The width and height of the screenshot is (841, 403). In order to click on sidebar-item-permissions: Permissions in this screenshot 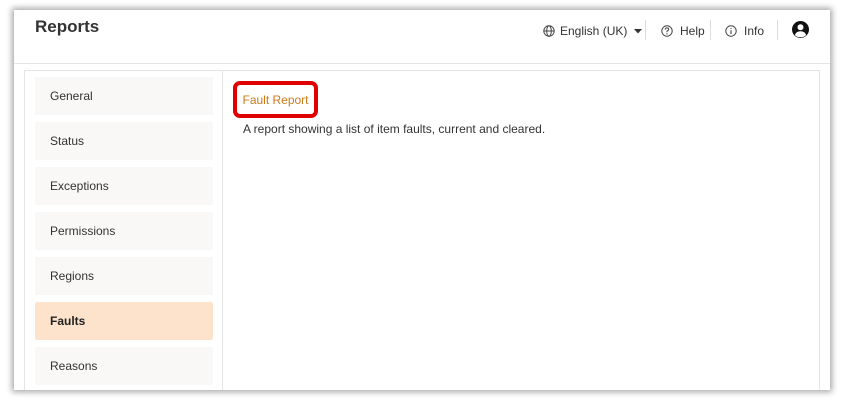, I will do `click(124, 231)`.